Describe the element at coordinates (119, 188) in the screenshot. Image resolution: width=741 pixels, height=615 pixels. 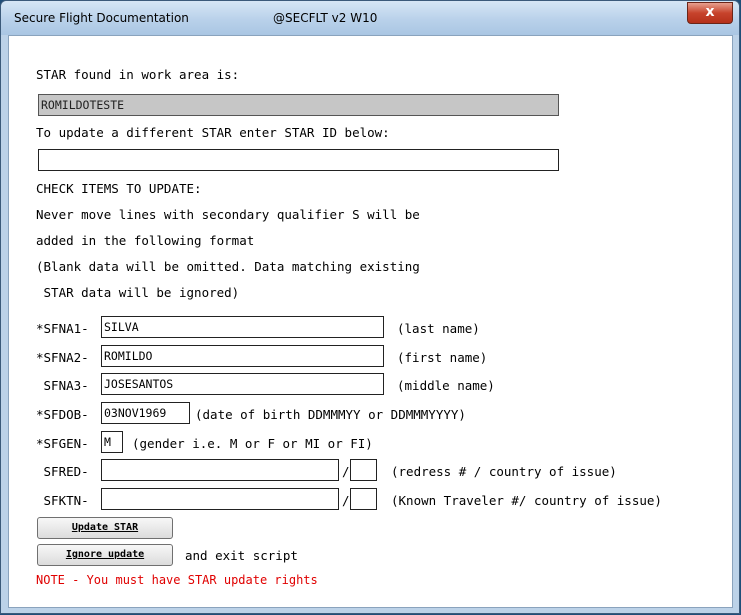
I see `check-items-label: CHECK ITEMS TO UPDATE:` at that location.